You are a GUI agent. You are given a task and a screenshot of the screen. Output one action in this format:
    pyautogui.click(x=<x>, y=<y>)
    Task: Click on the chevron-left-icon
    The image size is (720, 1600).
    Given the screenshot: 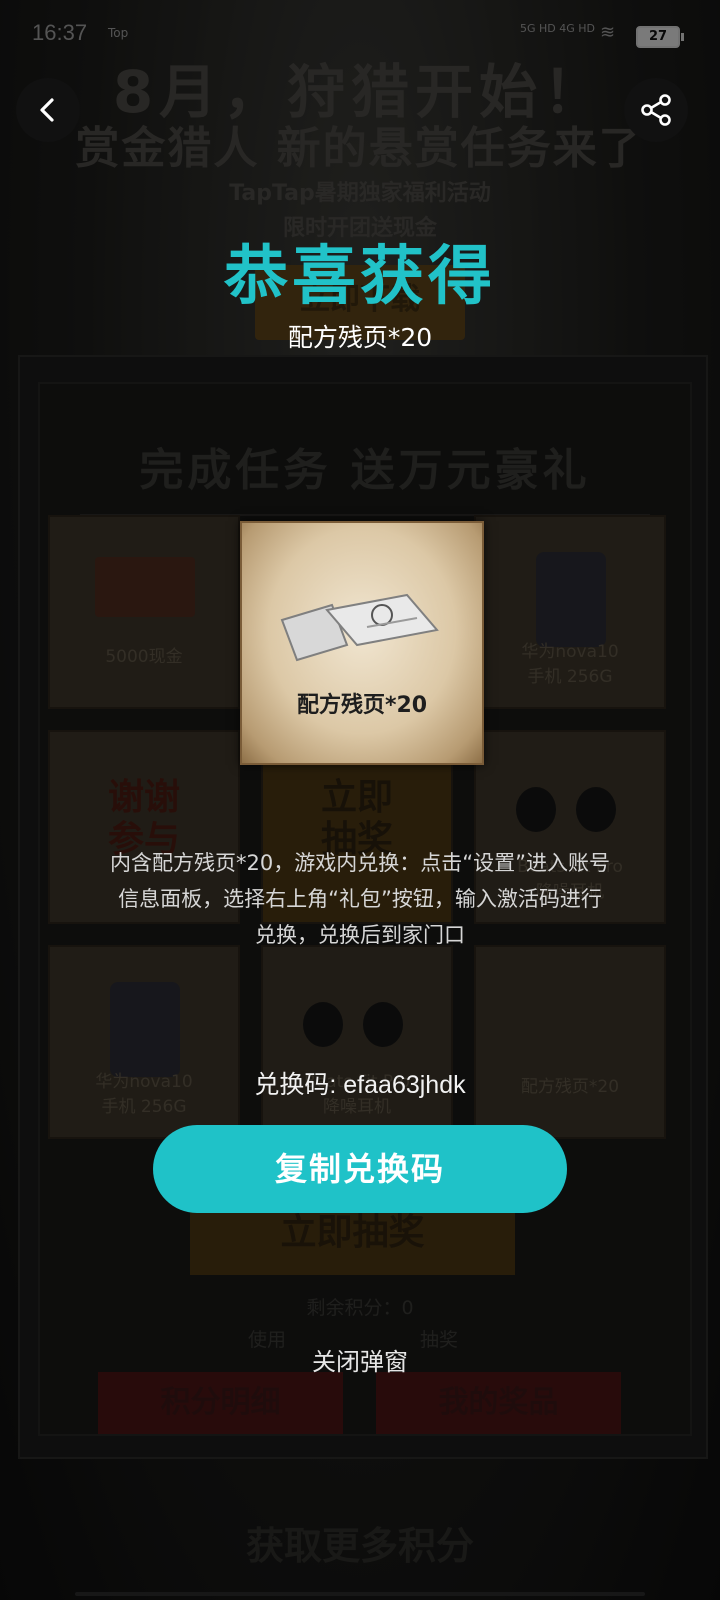 What is the action you would take?
    pyautogui.click(x=47, y=110)
    